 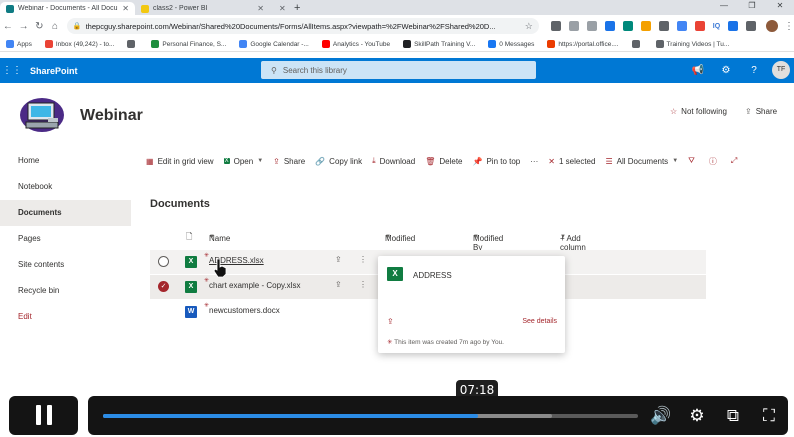 I want to click on back-icon: ←, so click(x=8, y=26).